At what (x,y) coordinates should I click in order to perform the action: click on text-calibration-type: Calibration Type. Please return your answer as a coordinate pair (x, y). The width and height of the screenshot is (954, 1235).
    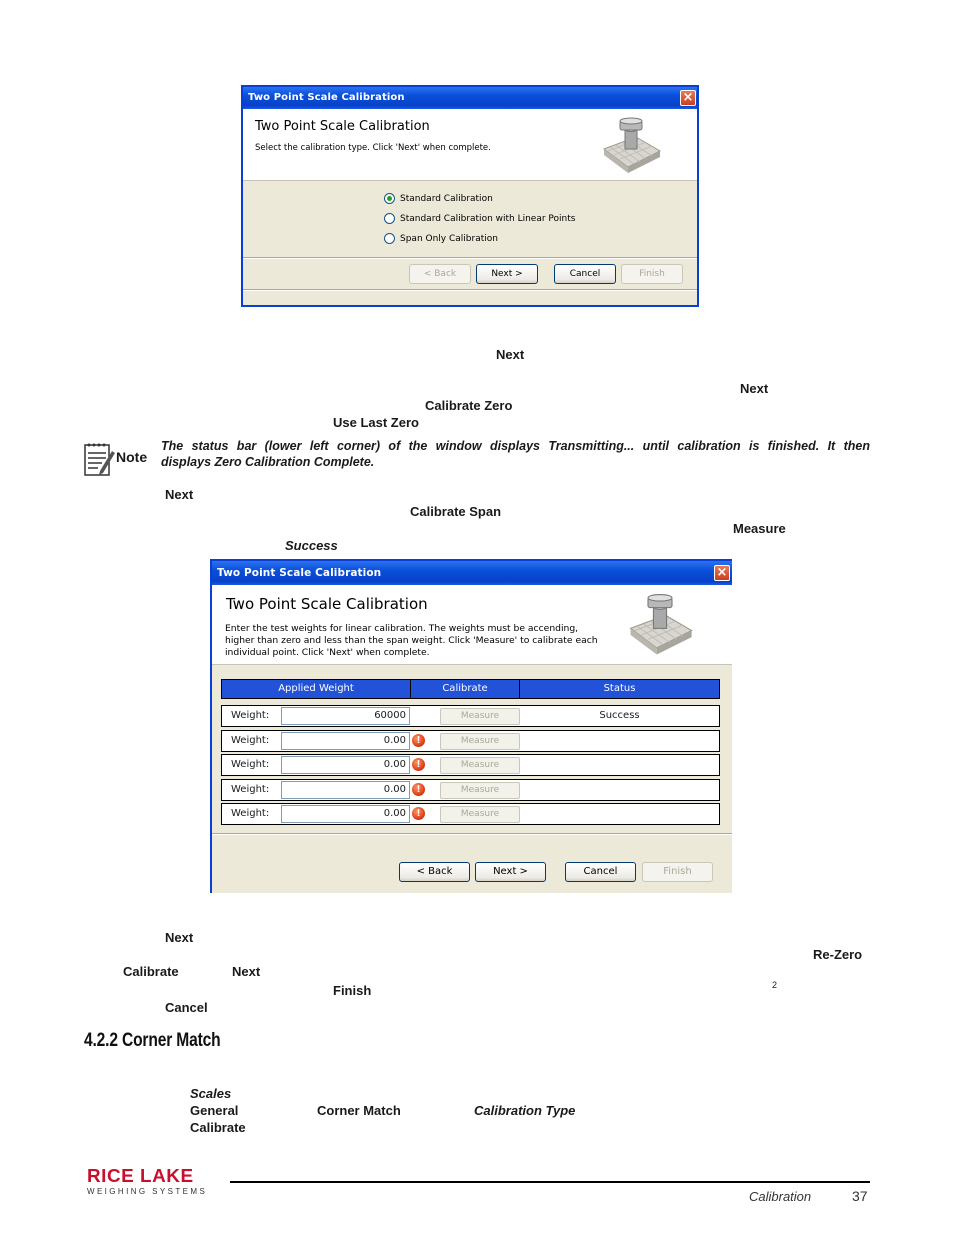
    Looking at the image, I should click on (525, 1110).